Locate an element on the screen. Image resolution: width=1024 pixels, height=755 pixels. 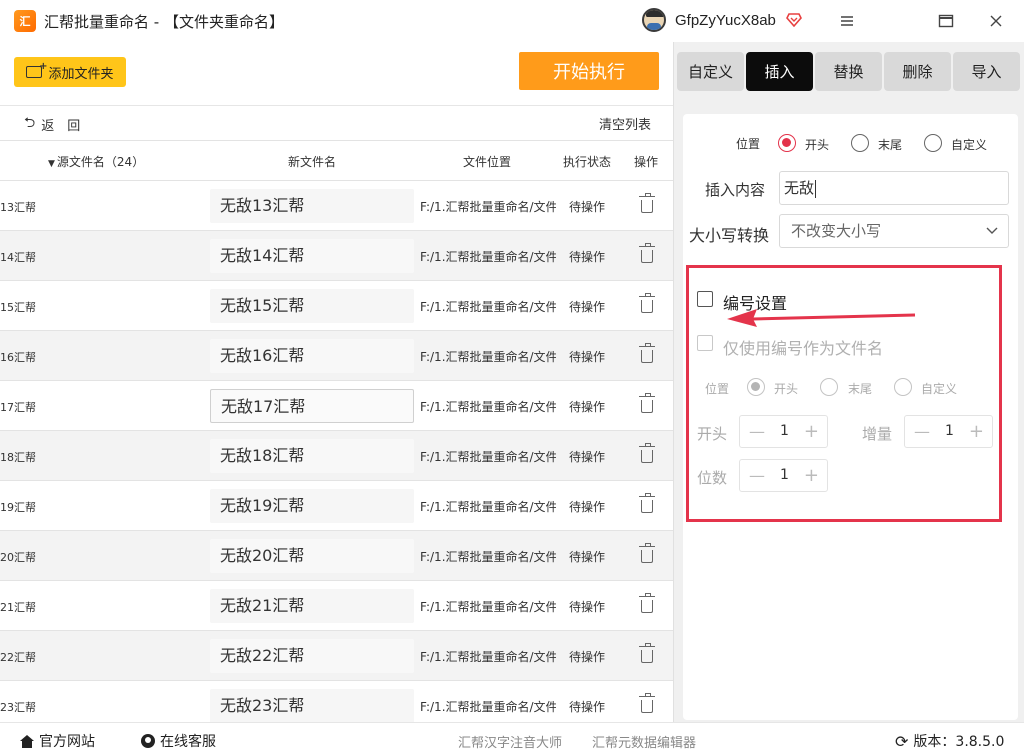
new-name-field: 无敌18汇帮 is located at coordinates (312, 456).